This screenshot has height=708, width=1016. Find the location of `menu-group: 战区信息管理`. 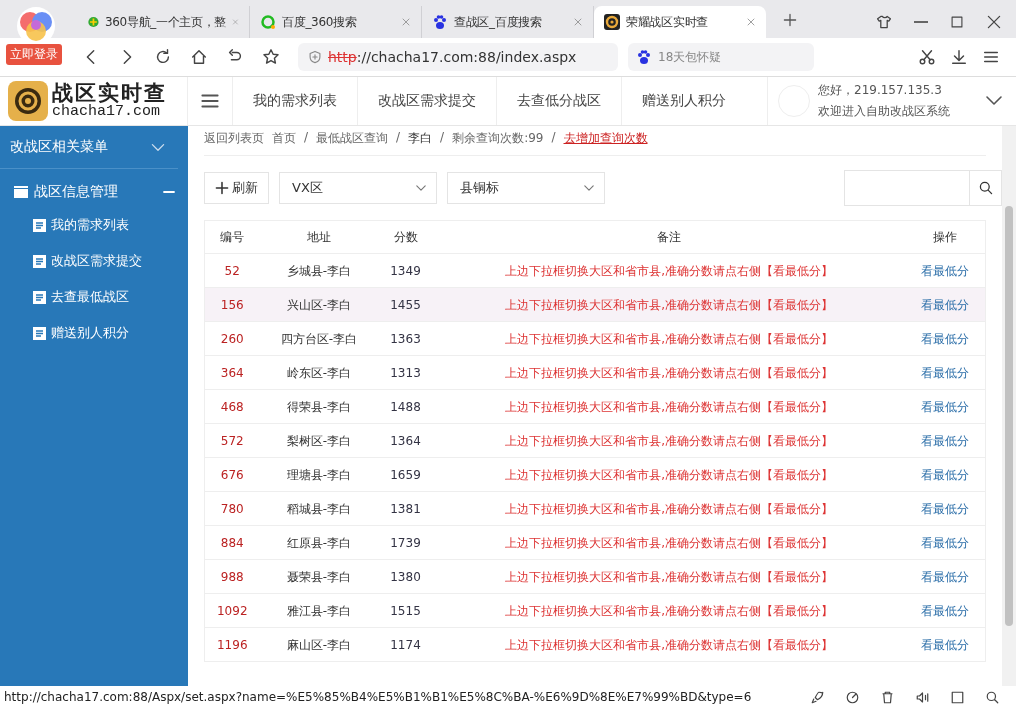

menu-group: 战区信息管理 is located at coordinates (94, 188).